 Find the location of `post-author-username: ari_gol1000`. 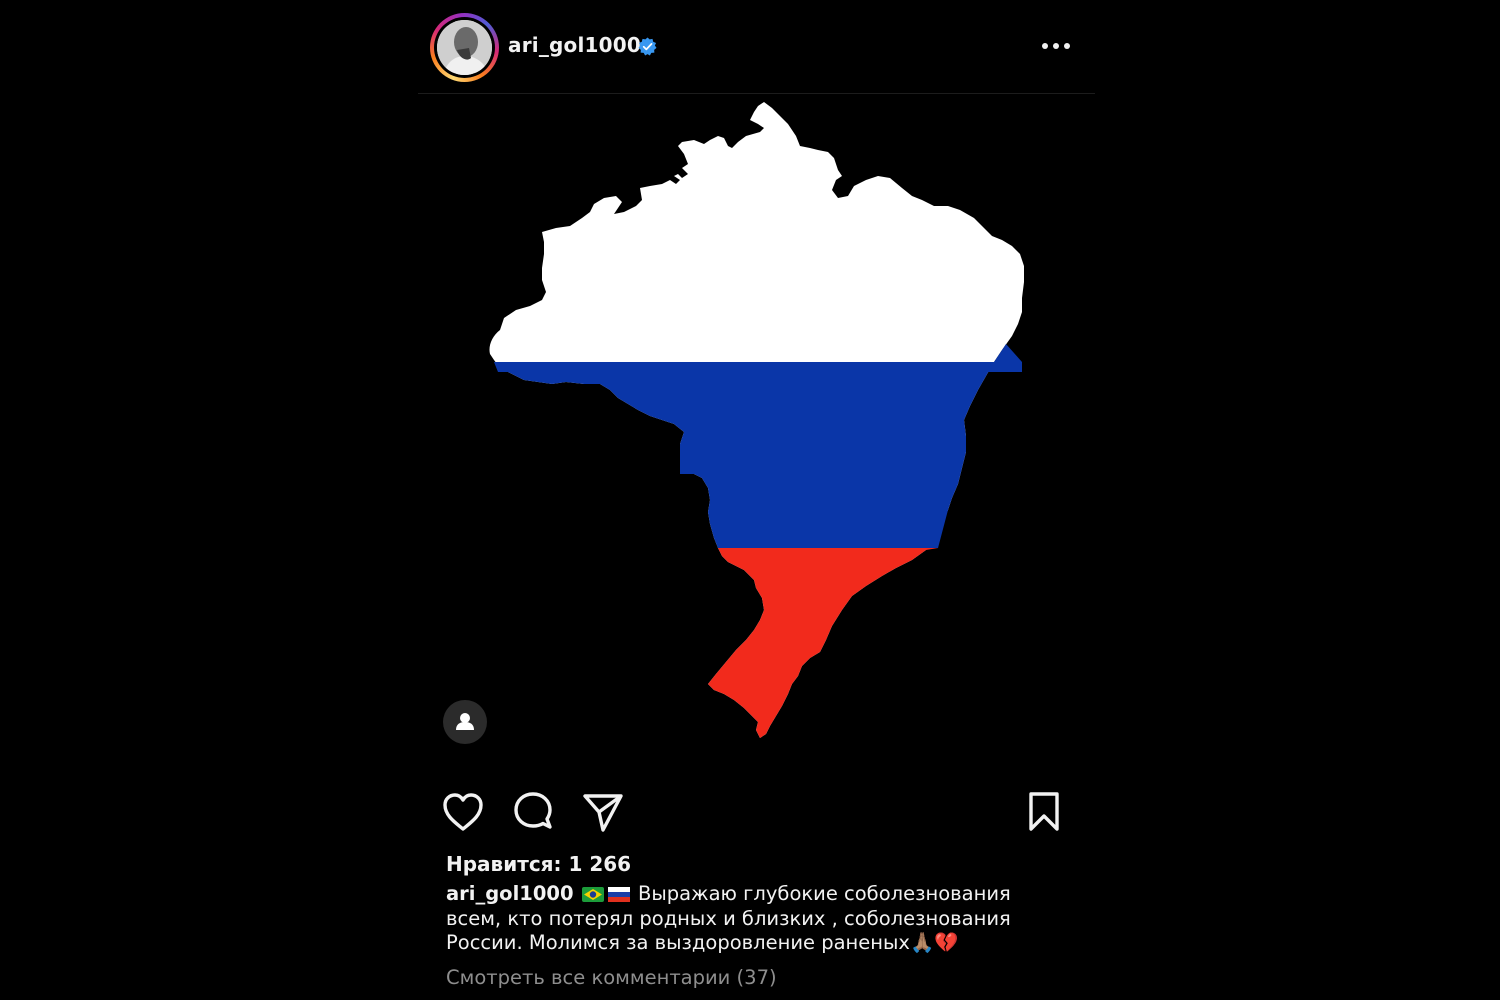

post-author-username: ari_gol1000 is located at coordinates (574, 45).